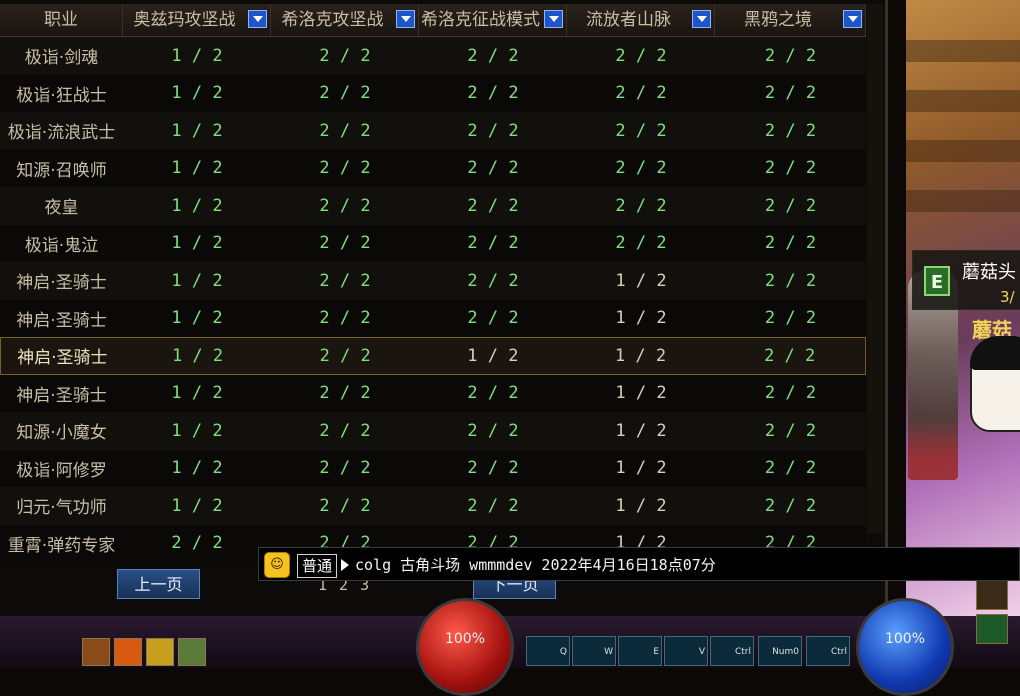 This screenshot has height=696, width=1020. What do you see at coordinates (937, 281) in the screenshot?
I see `quest-e-icon: E` at bounding box center [937, 281].